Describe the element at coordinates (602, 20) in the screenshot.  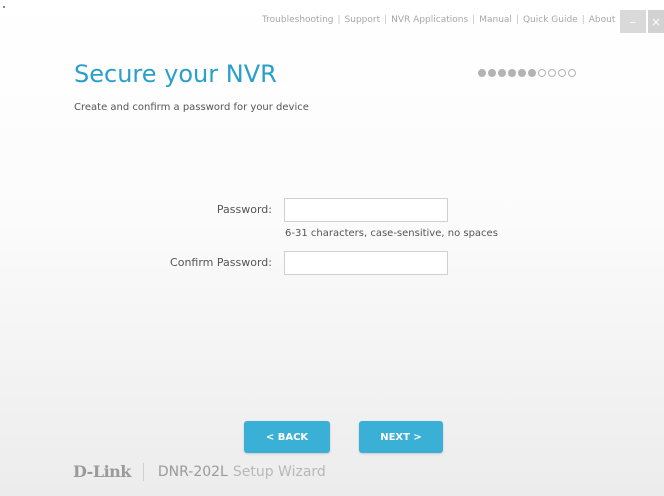
I see `about-link: About` at that location.